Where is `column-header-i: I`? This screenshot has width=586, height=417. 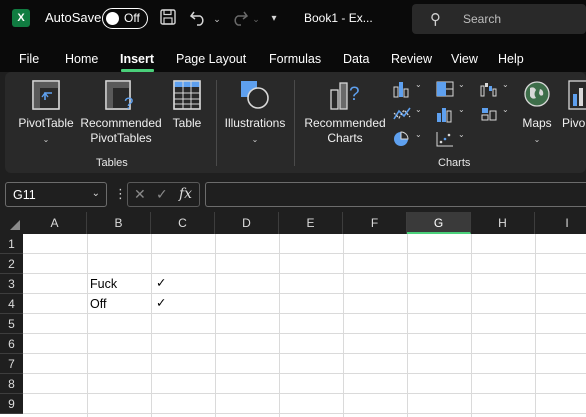 column-header-i: I is located at coordinates (560, 223).